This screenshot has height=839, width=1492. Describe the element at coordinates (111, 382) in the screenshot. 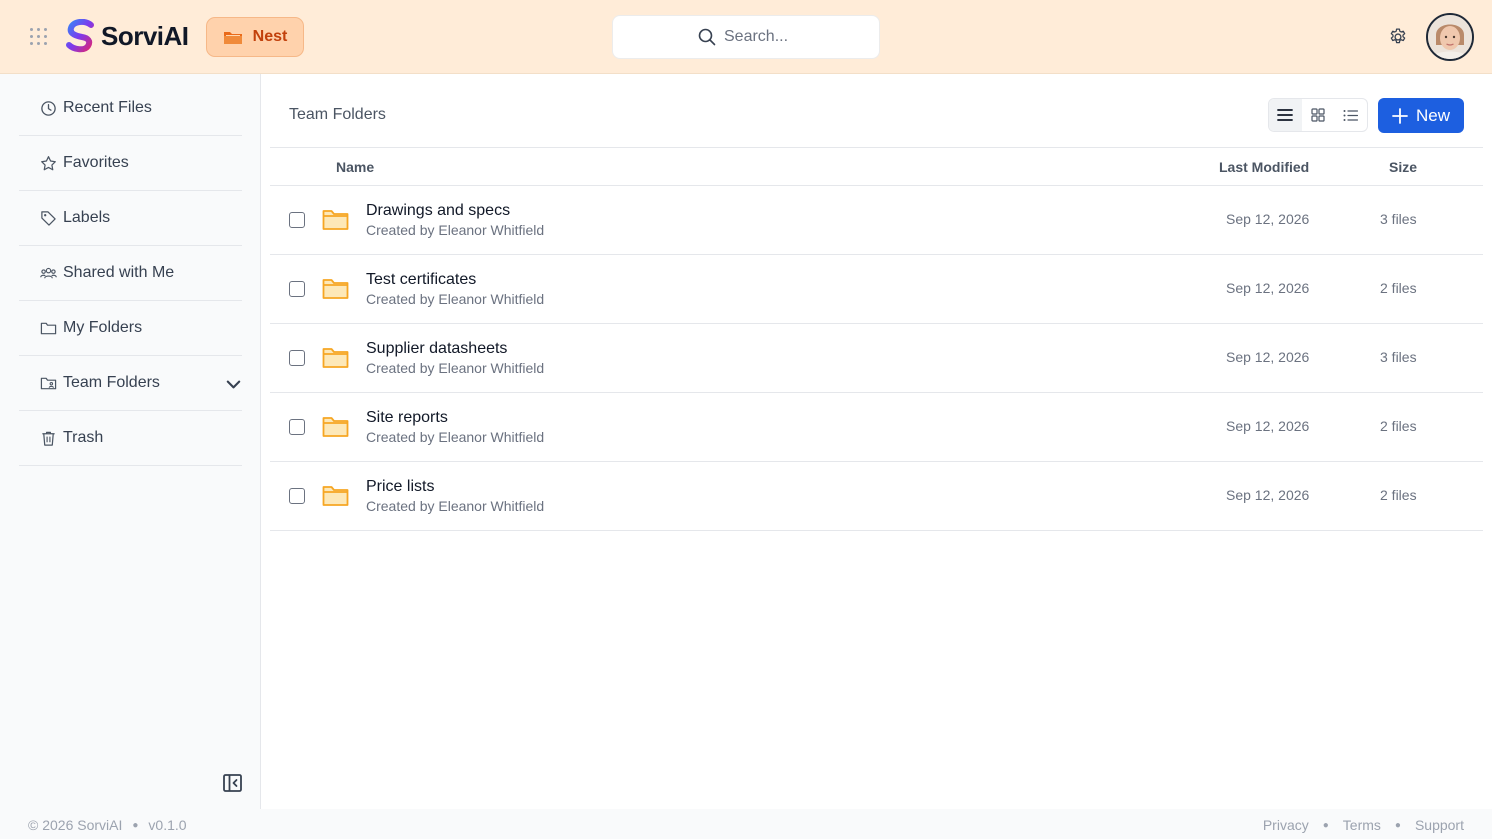

I see `sidebar-item-label: Team Folders` at that location.